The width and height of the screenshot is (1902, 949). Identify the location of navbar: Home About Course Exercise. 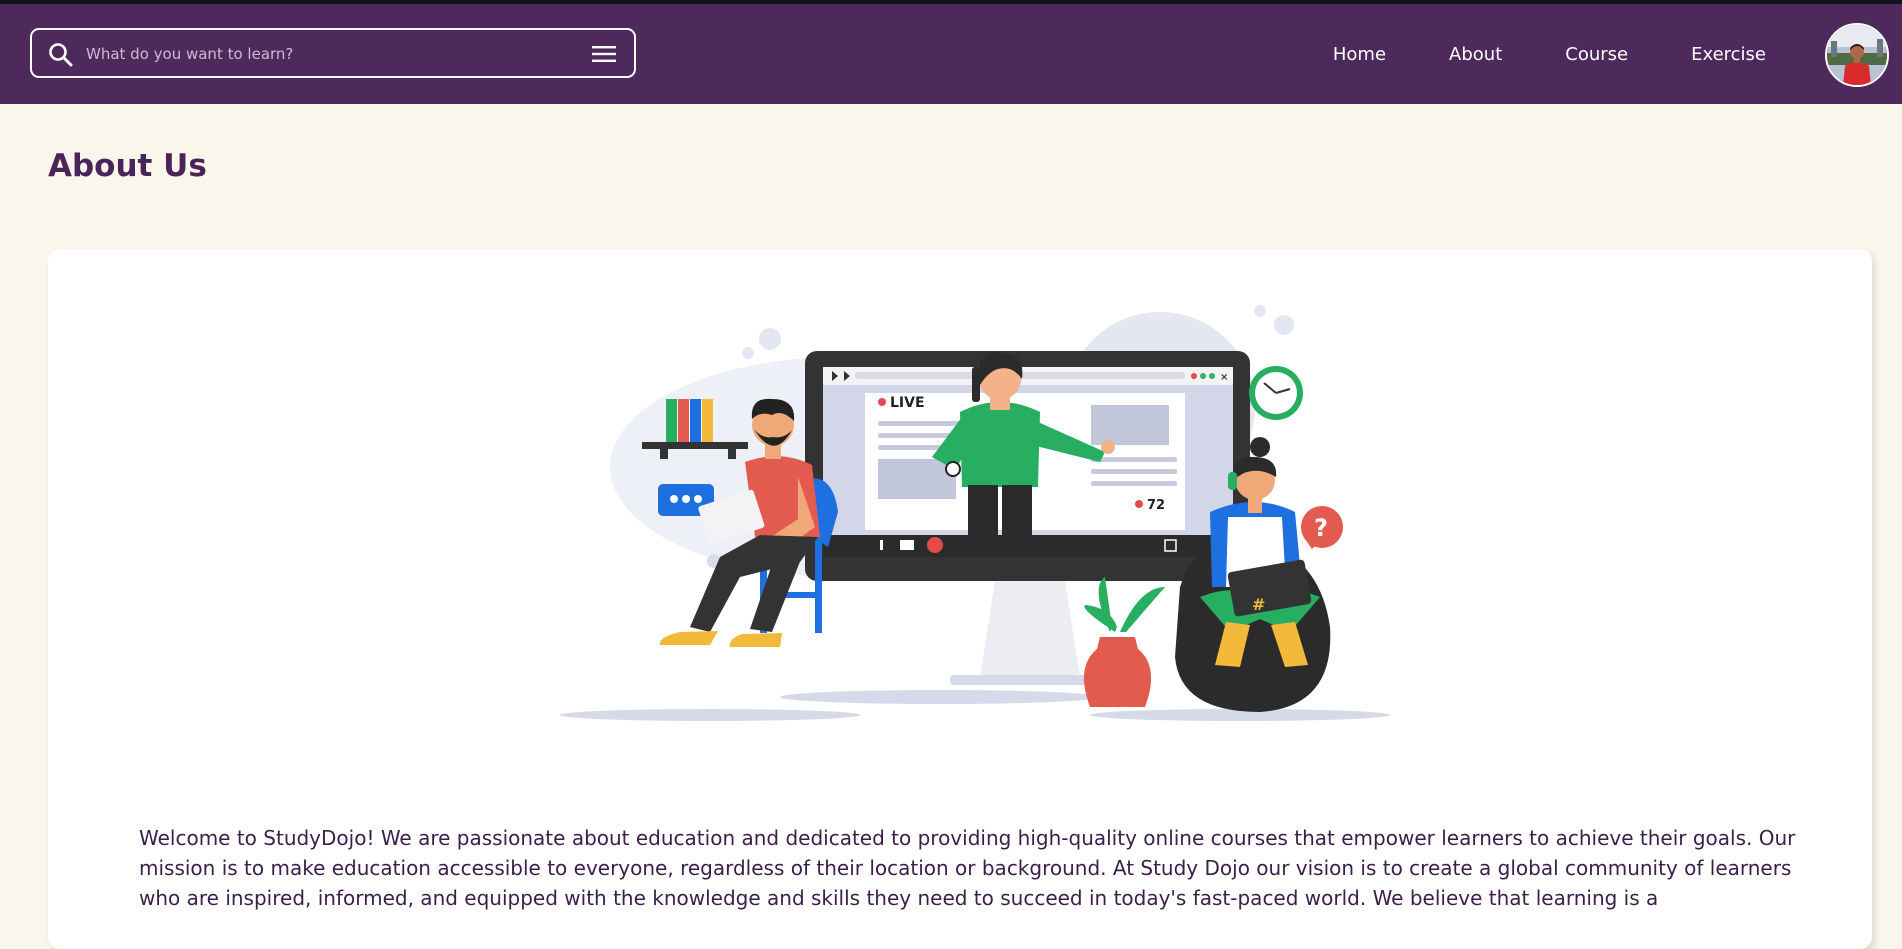
(951, 54).